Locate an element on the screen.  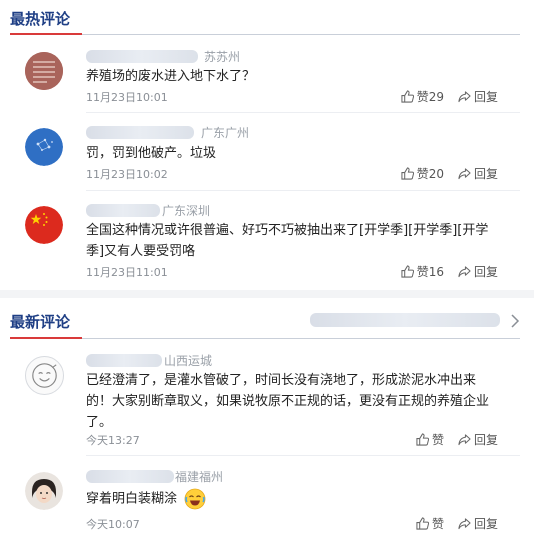
comment-text: 养殖场的废水进入地下水了？ is located at coordinates (171, 76).